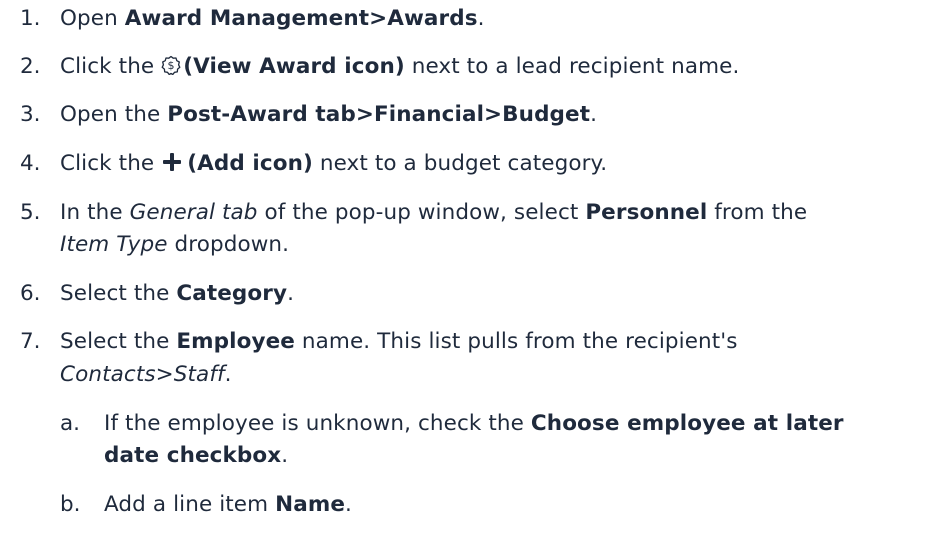 The image size is (938, 537). Describe the element at coordinates (30, 293) in the screenshot. I see `step-number: 6.` at that location.